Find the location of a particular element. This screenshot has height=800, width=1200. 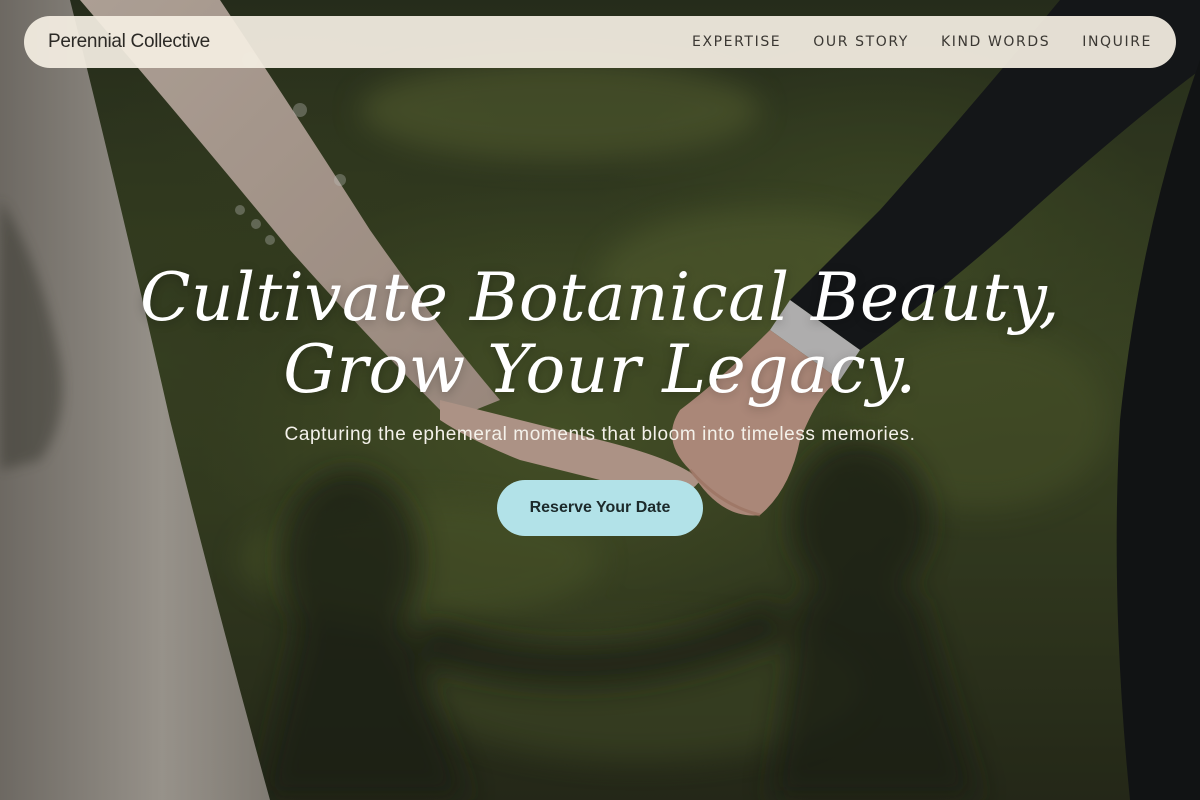

hero-headline-line-1: Cultivate Botanical Beauty, is located at coordinates (599, 297).